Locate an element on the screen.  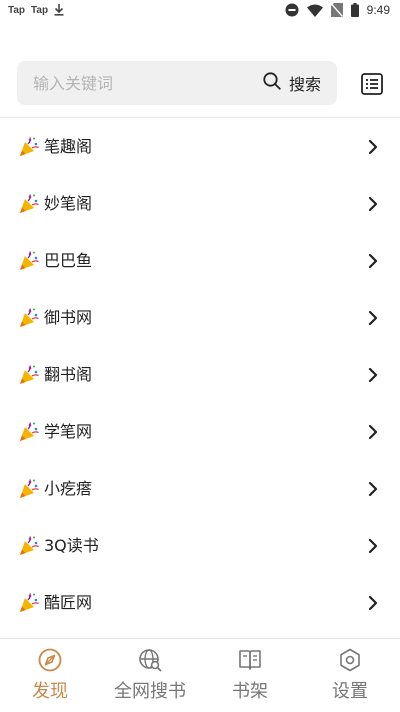
search-bar: 搜索 is located at coordinates (177, 83).